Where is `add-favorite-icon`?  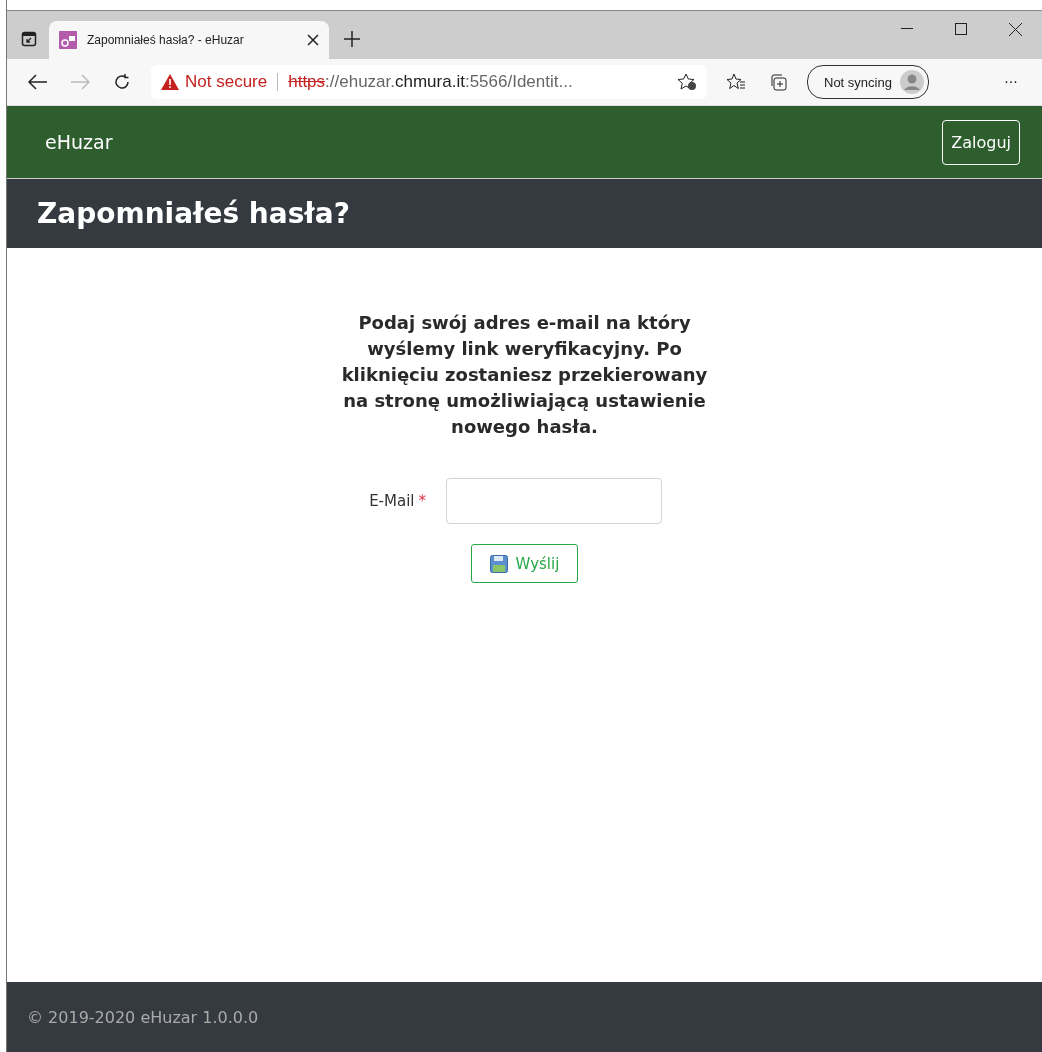
add-favorite-icon is located at coordinates (687, 82).